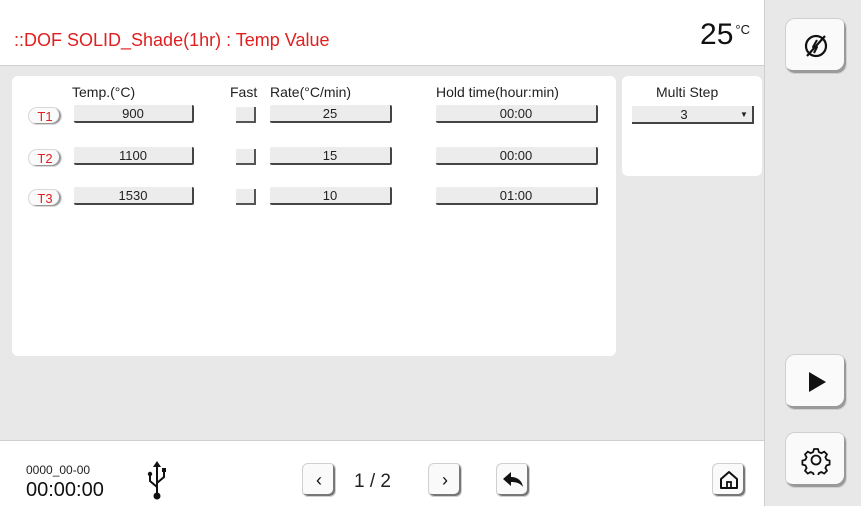 This screenshot has height=506, width=861. Describe the element at coordinates (311, 92) in the screenshot. I see `rate-column-header: Rate(°C/min)` at that location.